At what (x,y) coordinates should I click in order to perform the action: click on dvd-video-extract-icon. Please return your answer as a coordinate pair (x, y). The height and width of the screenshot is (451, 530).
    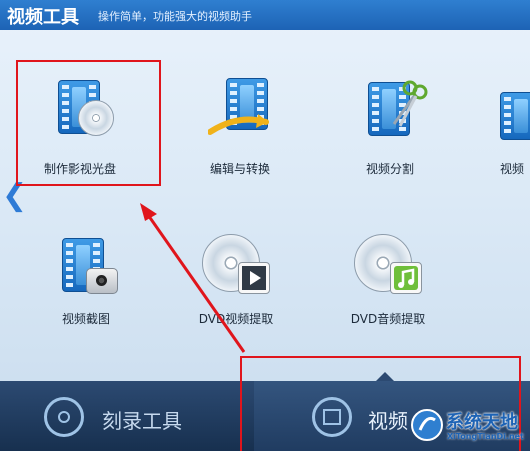
    Looking at the image, I should click on (236, 261).